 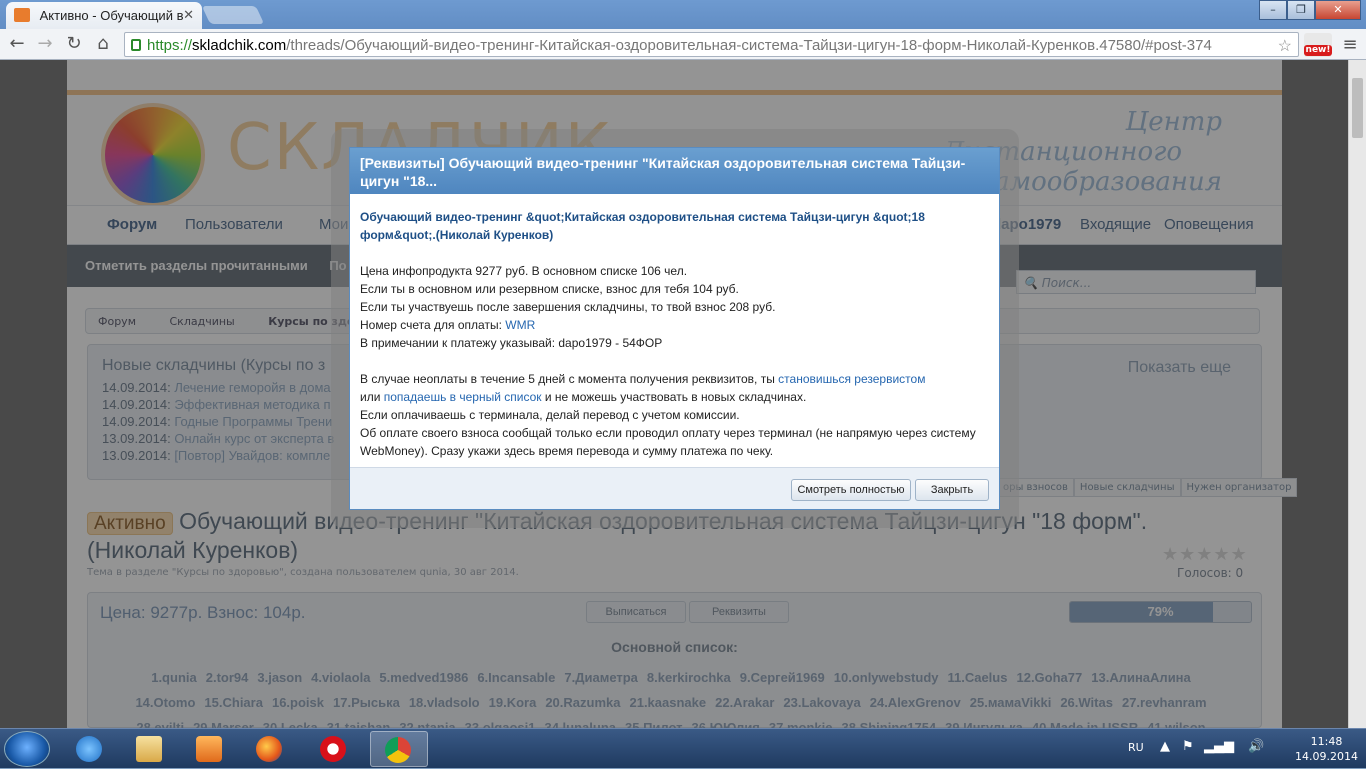 What do you see at coordinates (1256, 746) in the screenshot?
I see `volume-icon: 🔊` at bounding box center [1256, 746].